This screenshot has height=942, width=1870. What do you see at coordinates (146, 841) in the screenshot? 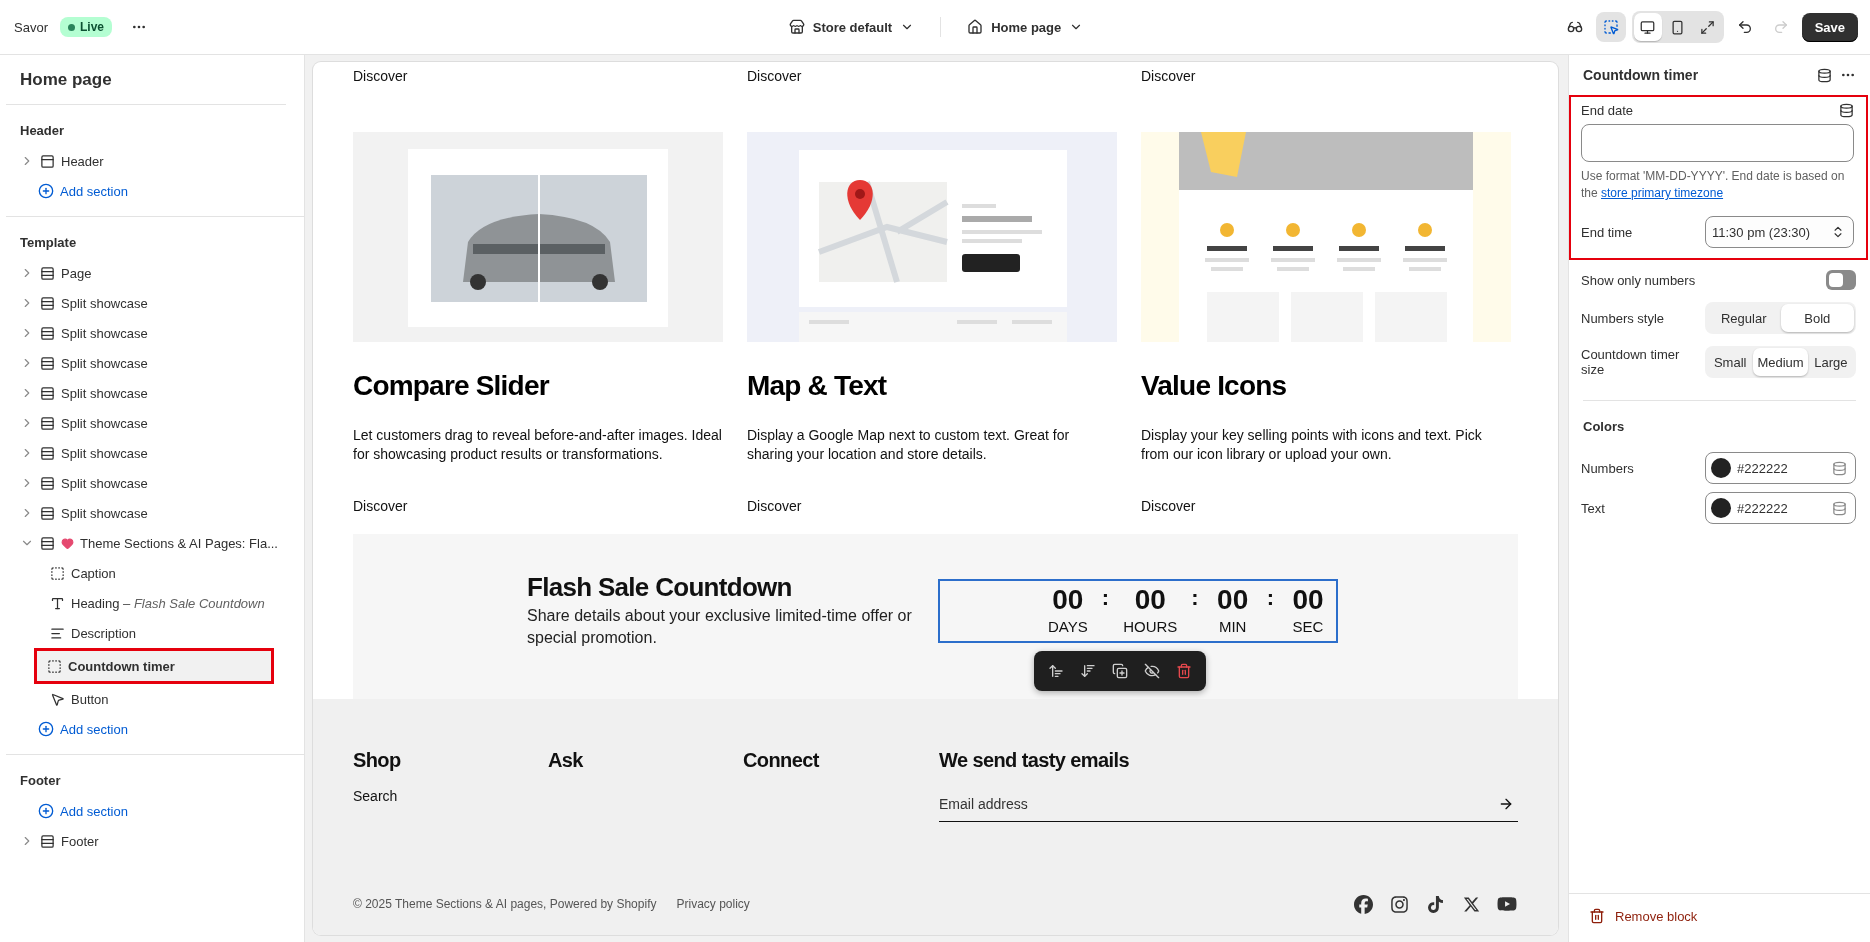
I see `sidebar-item: Footer` at bounding box center [146, 841].